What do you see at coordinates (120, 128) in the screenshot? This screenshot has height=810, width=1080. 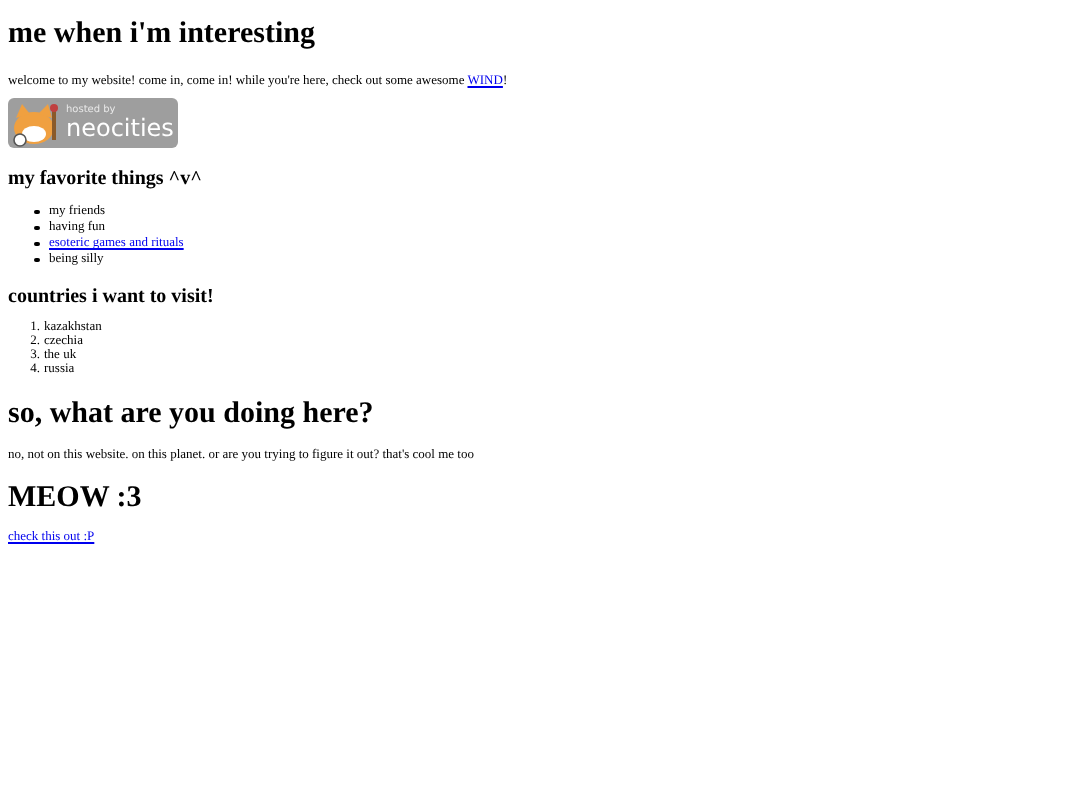 I see `badge-brand-text: neocities` at bounding box center [120, 128].